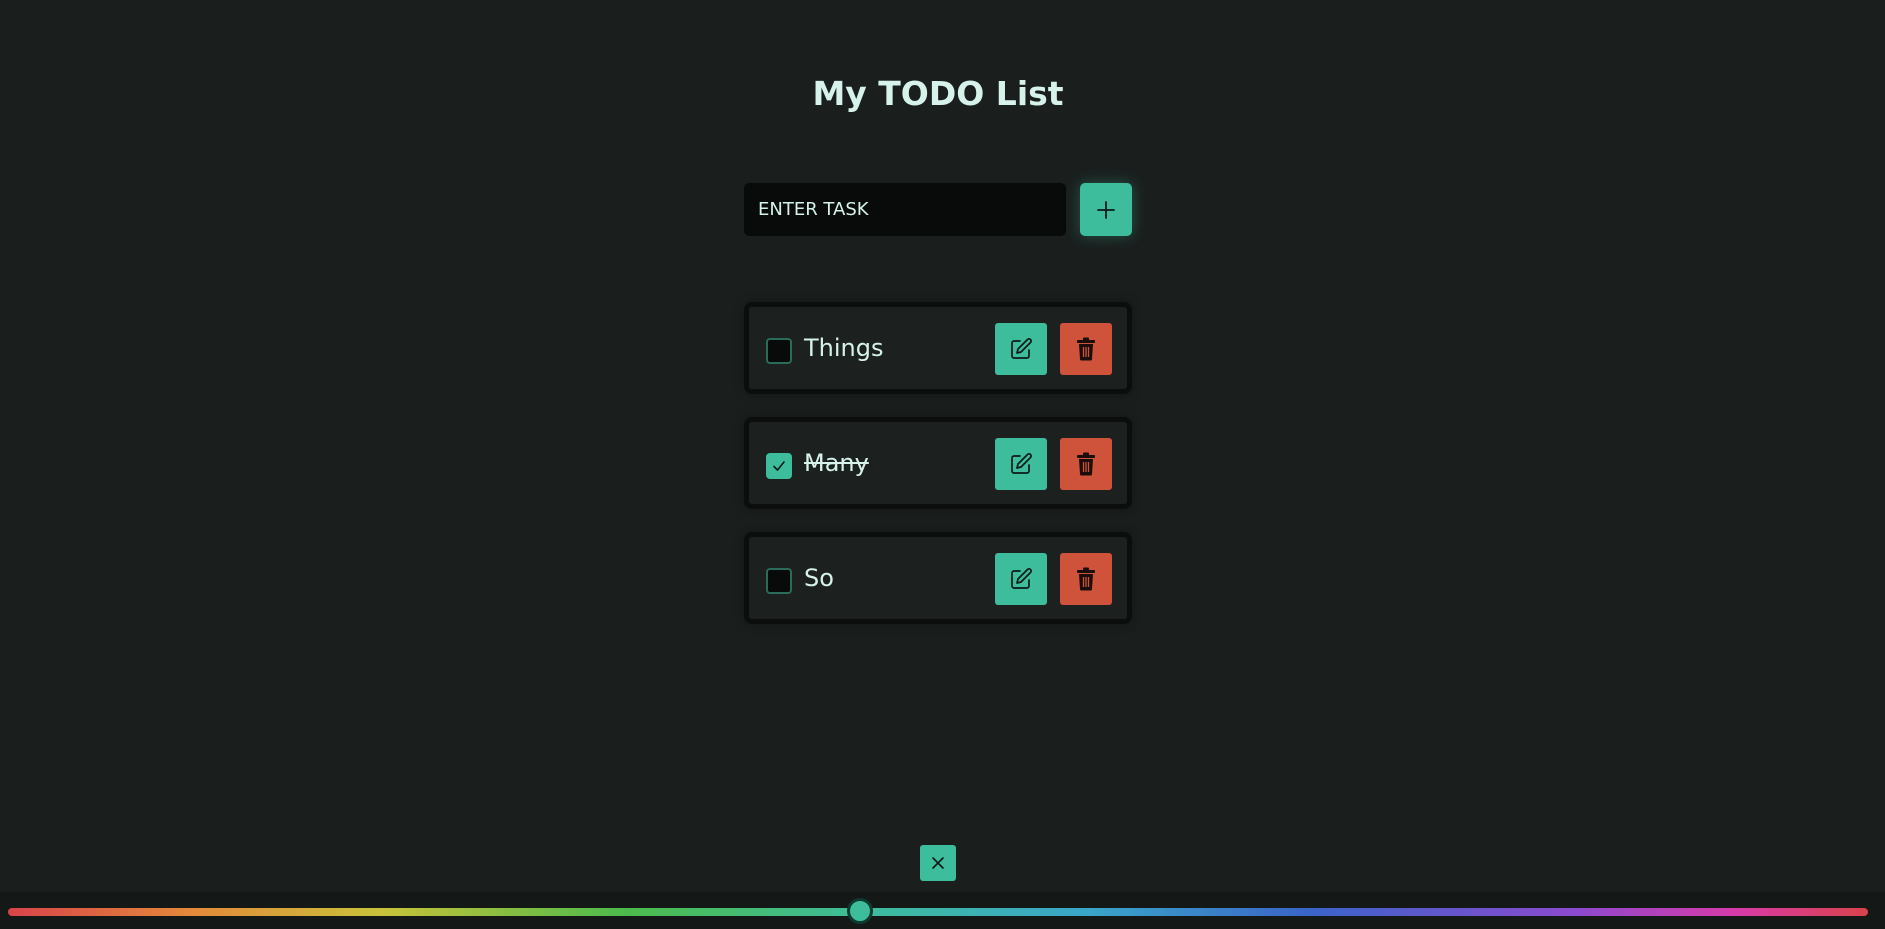 The width and height of the screenshot is (1885, 929). What do you see at coordinates (836, 463) in the screenshot?
I see `todo-text: Many` at bounding box center [836, 463].